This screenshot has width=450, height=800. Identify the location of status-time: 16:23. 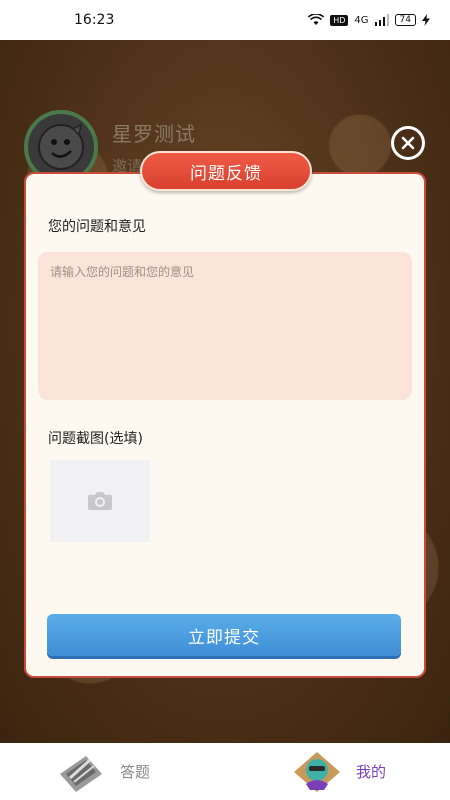
(94, 20).